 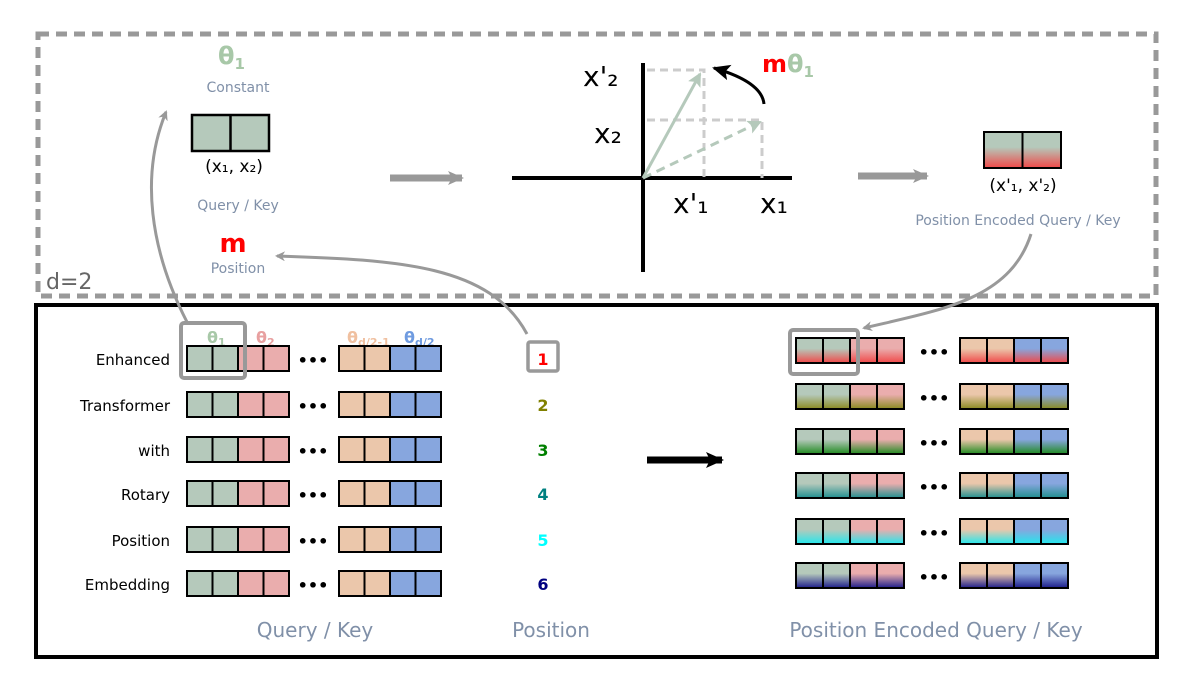 I want to click on output-encoded-vector, so click(x=1022, y=150).